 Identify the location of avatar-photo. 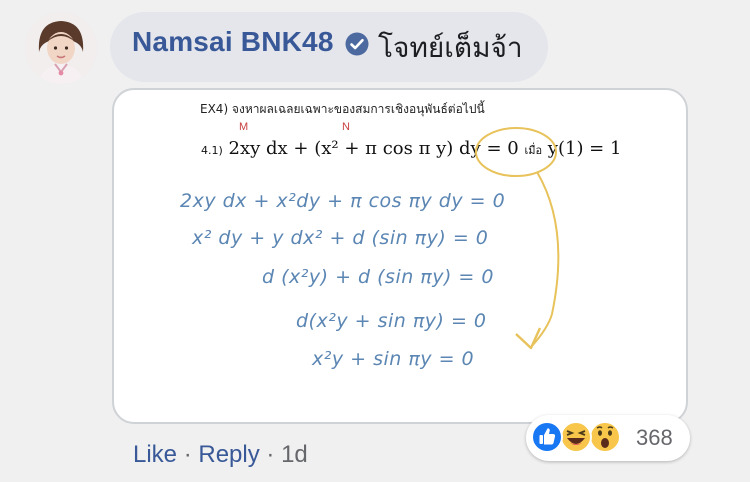
(61, 48).